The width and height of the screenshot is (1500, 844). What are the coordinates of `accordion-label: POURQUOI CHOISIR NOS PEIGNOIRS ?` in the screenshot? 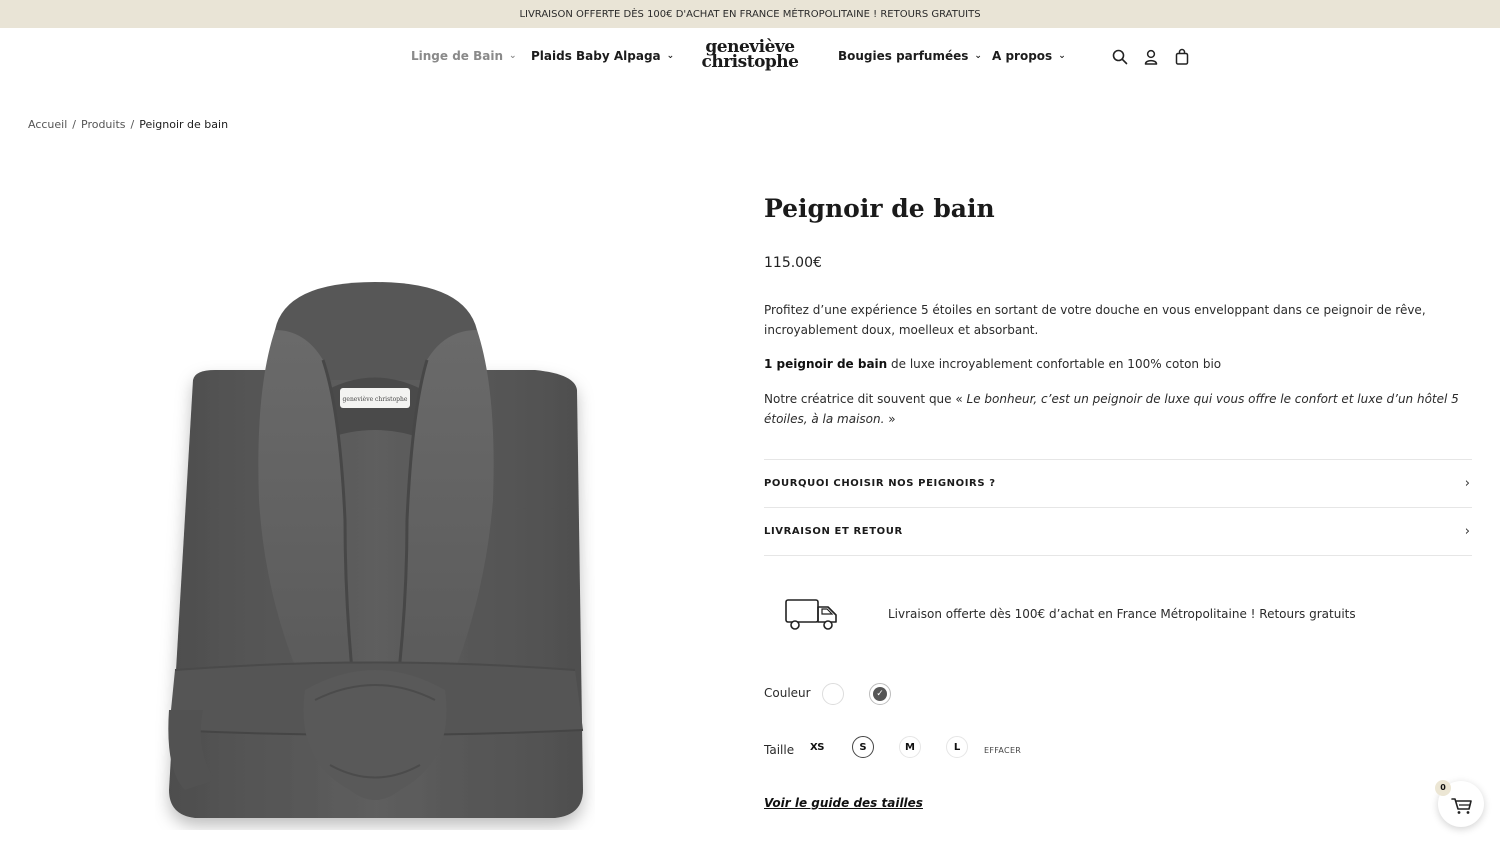 It's located at (880, 483).